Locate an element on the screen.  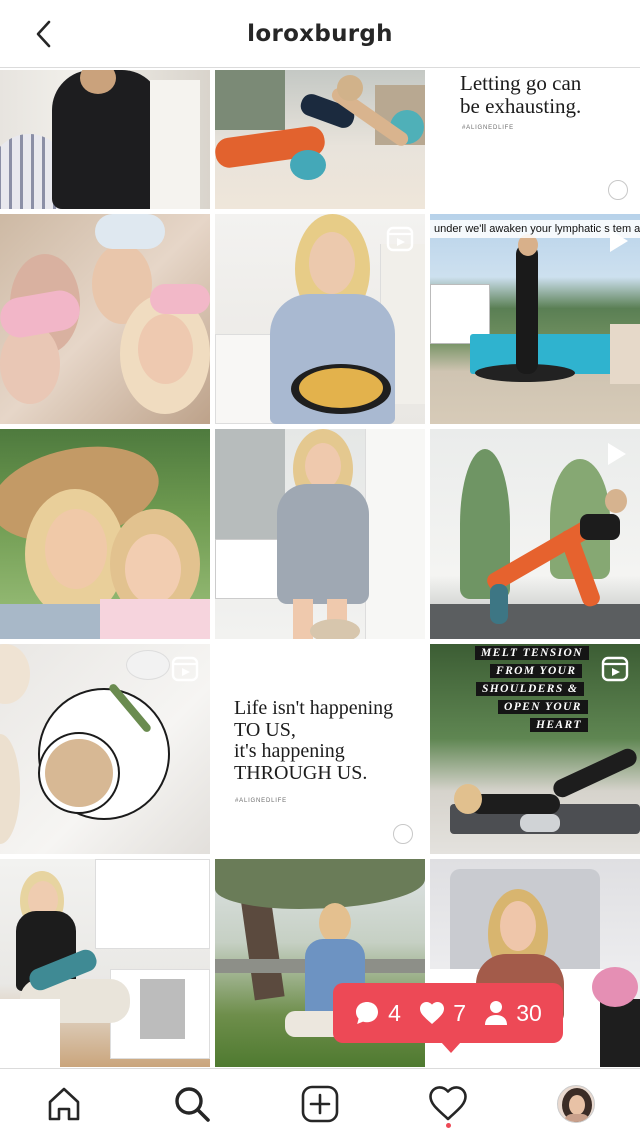
follows-count-value: 30 is located at coordinates (529, 1012).